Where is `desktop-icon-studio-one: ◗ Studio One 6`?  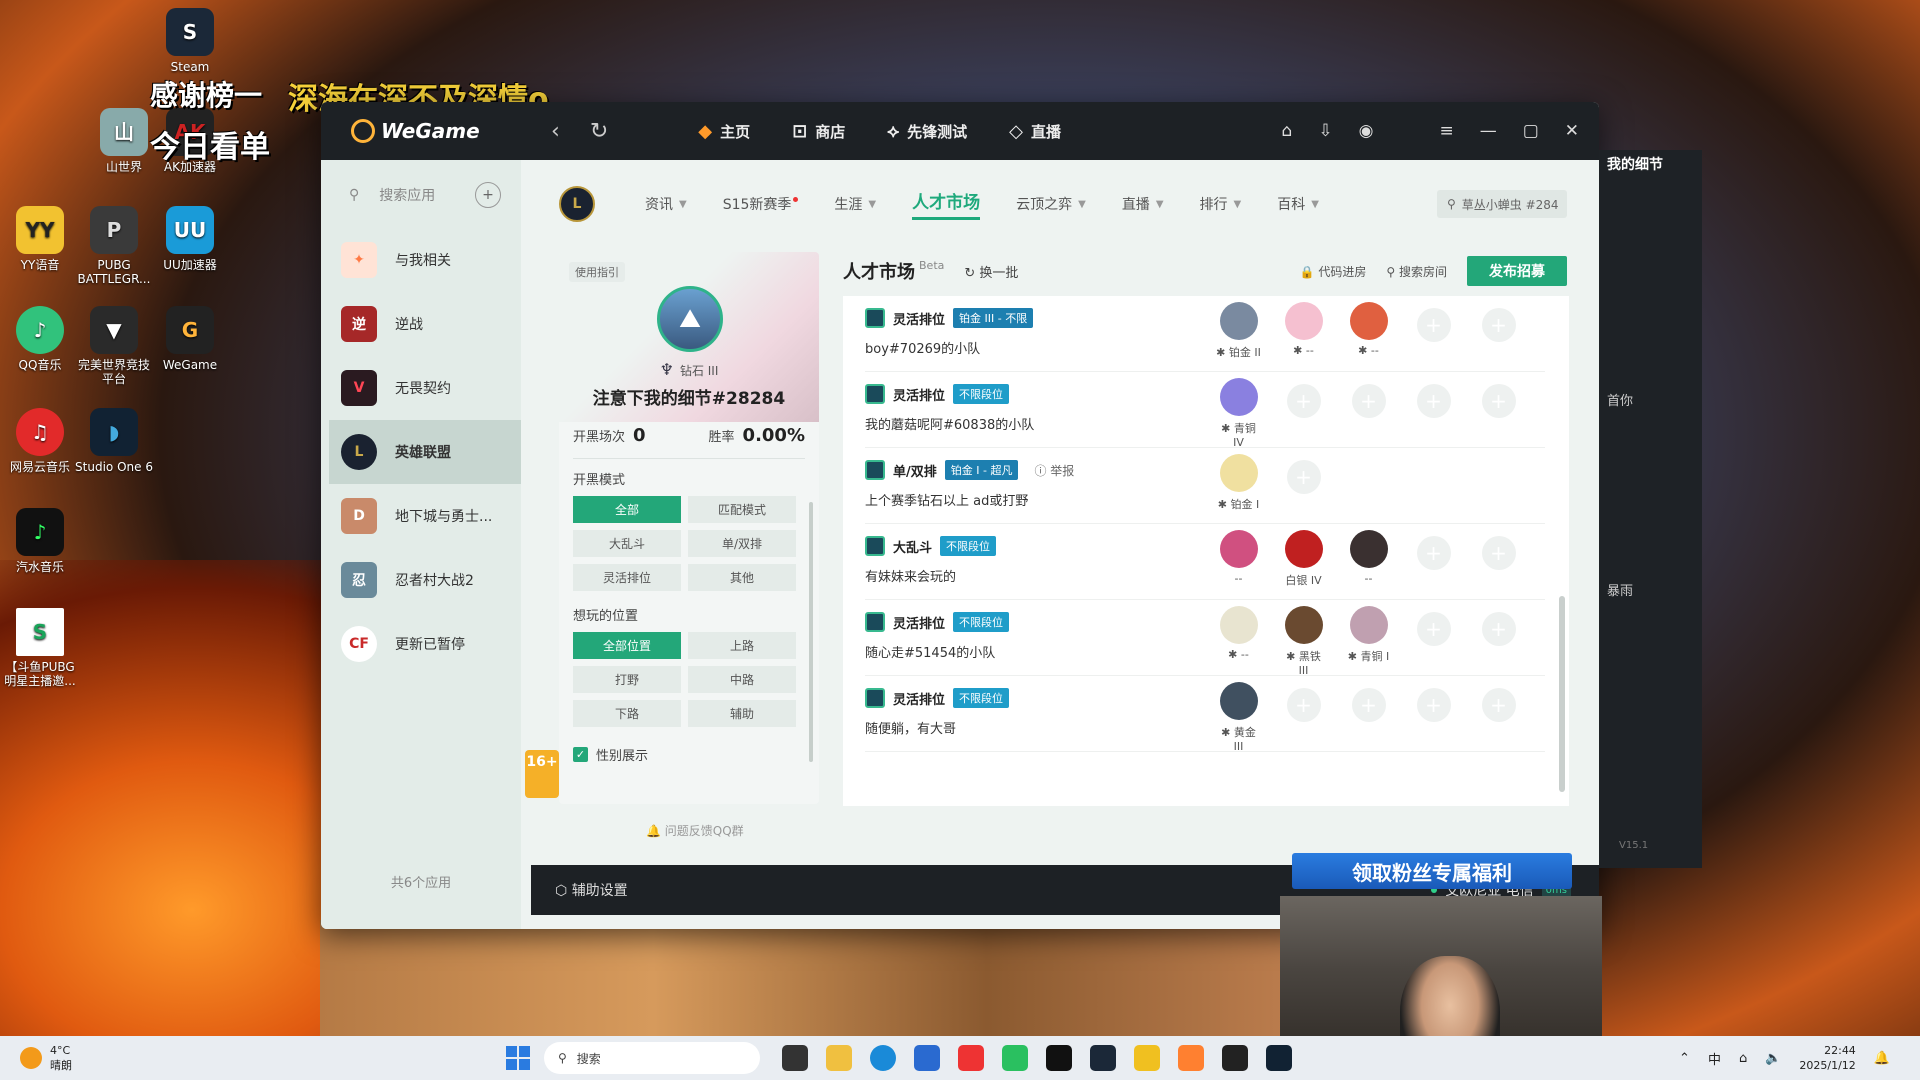 desktop-icon-studio-one: ◗ Studio One 6 is located at coordinates (114, 441).